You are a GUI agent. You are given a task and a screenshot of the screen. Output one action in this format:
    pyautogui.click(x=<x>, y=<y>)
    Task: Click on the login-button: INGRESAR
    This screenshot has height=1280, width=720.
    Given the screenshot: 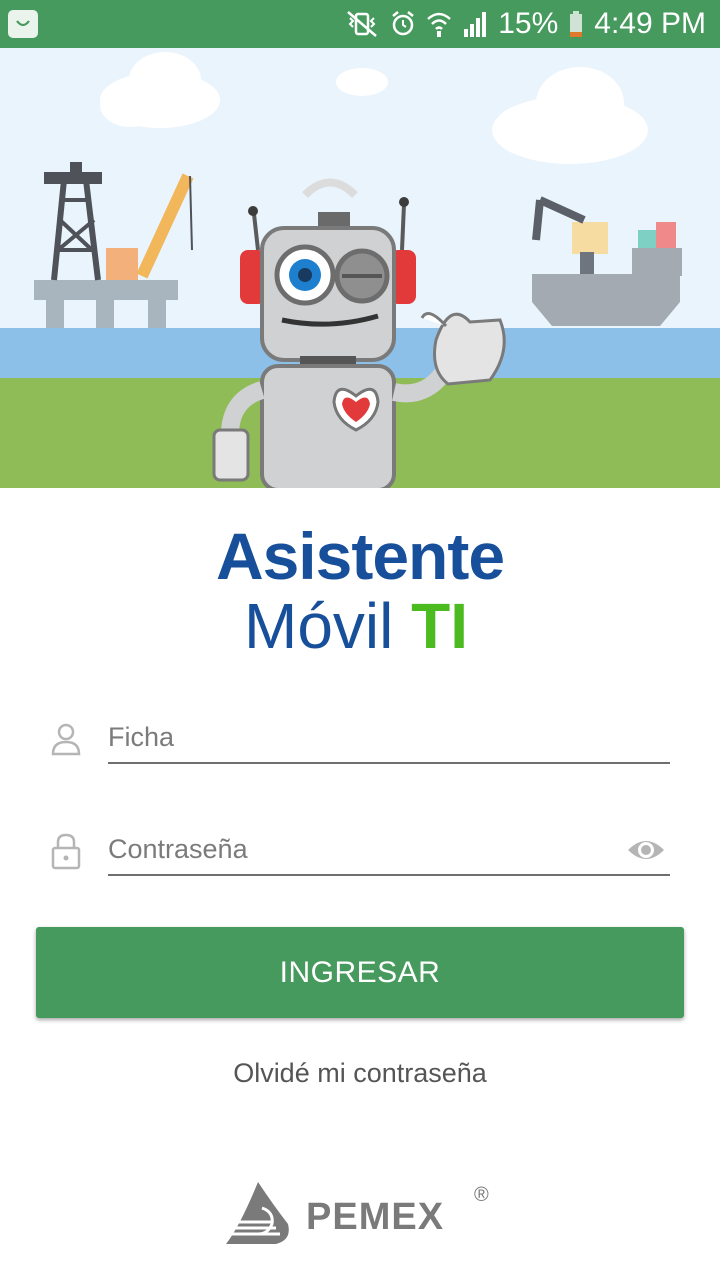 What is the action you would take?
    pyautogui.click(x=360, y=972)
    